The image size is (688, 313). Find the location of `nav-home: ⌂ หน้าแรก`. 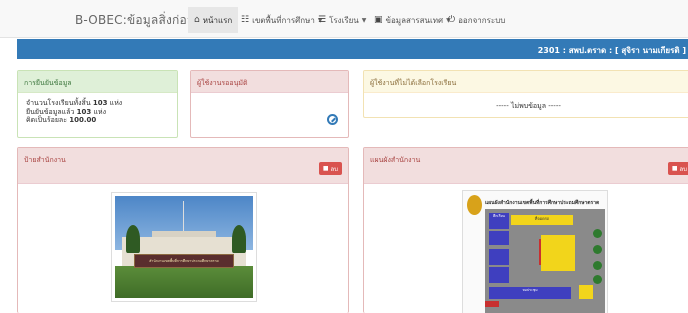

nav-home: ⌂ หน้าแรก is located at coordinates (213, 20).